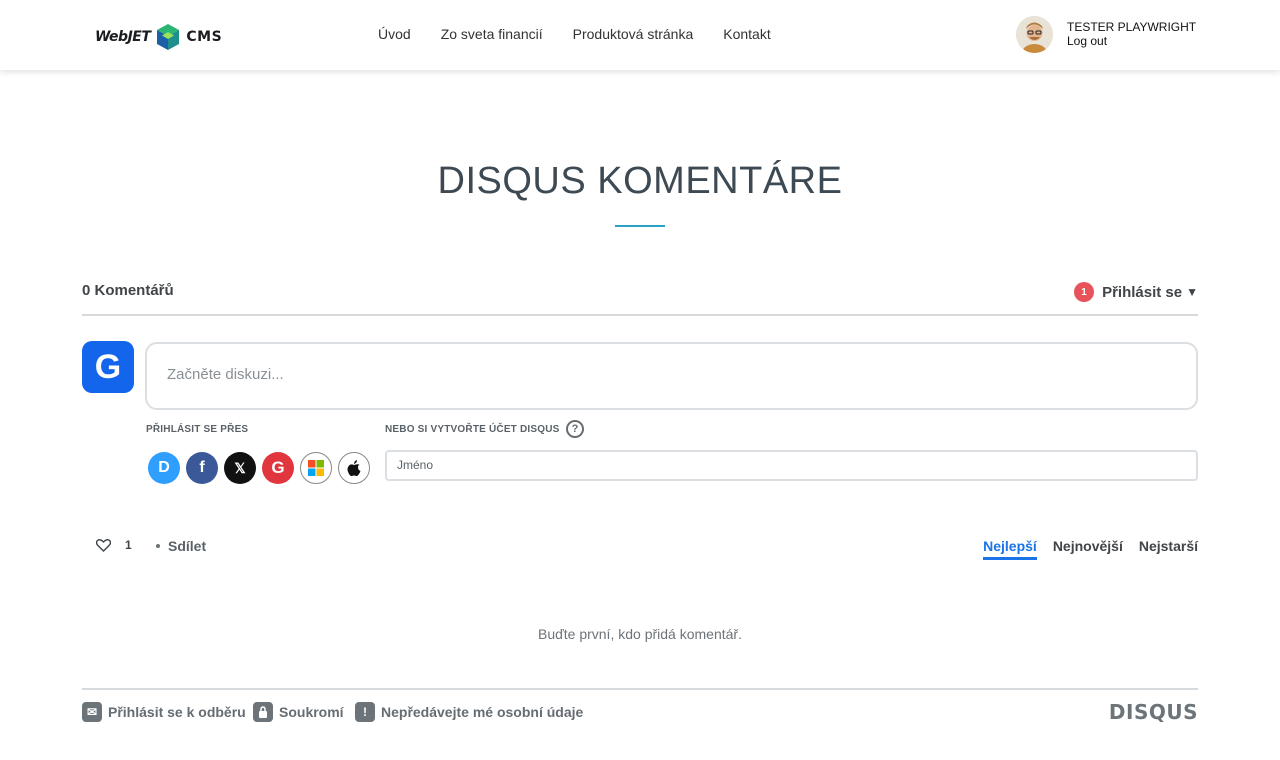  Describe the element at coordinates (187, 546) in the screenshot. I see `share-label: Sdílet` at that location.